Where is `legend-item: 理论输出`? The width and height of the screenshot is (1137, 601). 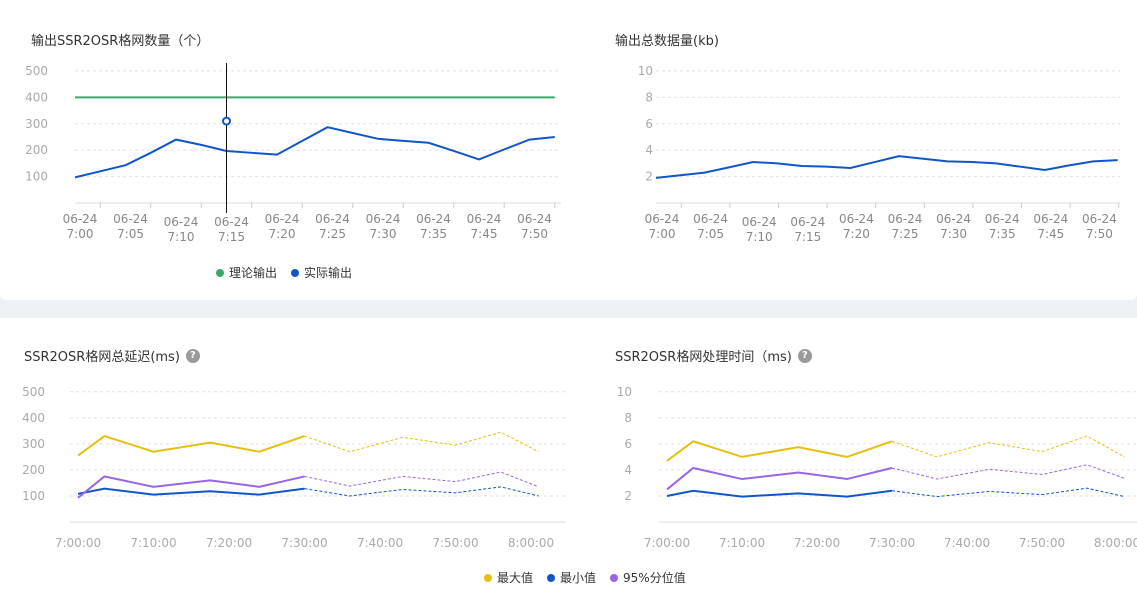
legend-item: 理论输出 is located at coordinates (246, 272).